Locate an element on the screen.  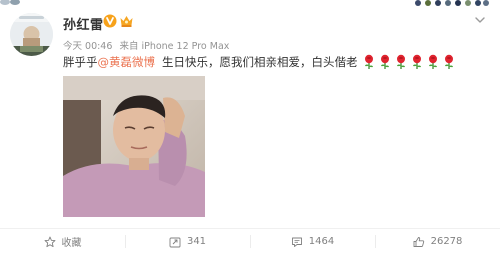
rose-emoji-group is located at coordinates (408, 62).